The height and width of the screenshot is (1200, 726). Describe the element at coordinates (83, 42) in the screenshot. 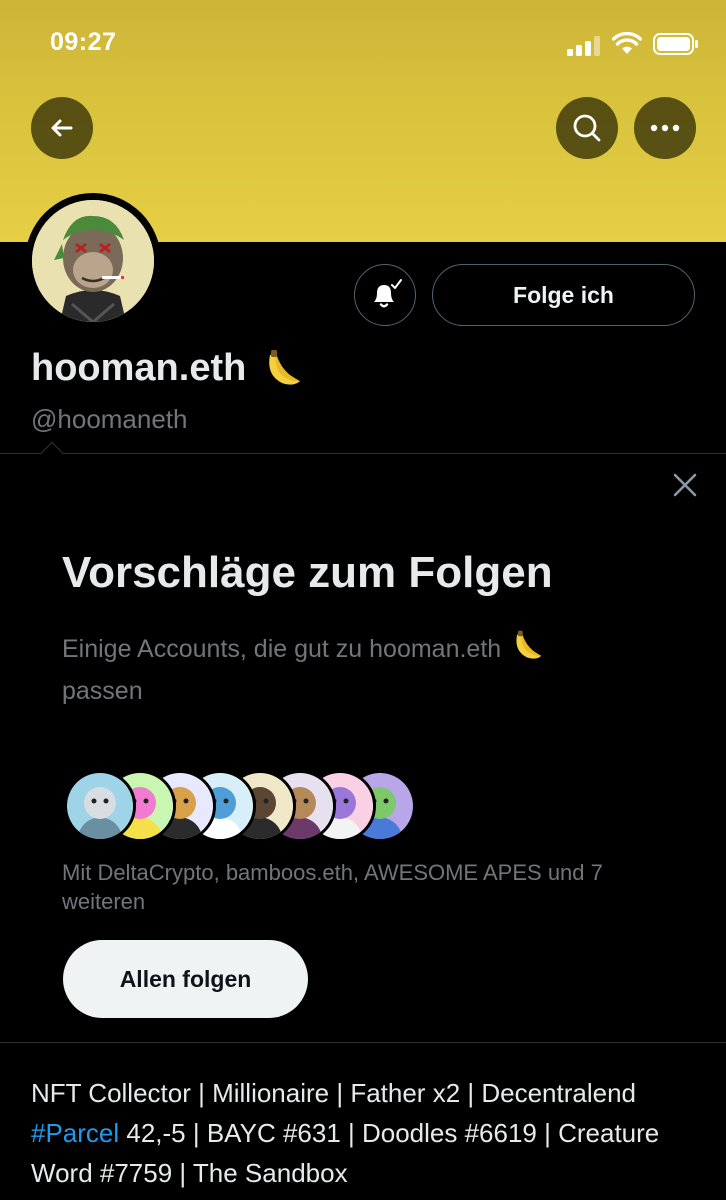

I see `status-time: 09:27` at that location.